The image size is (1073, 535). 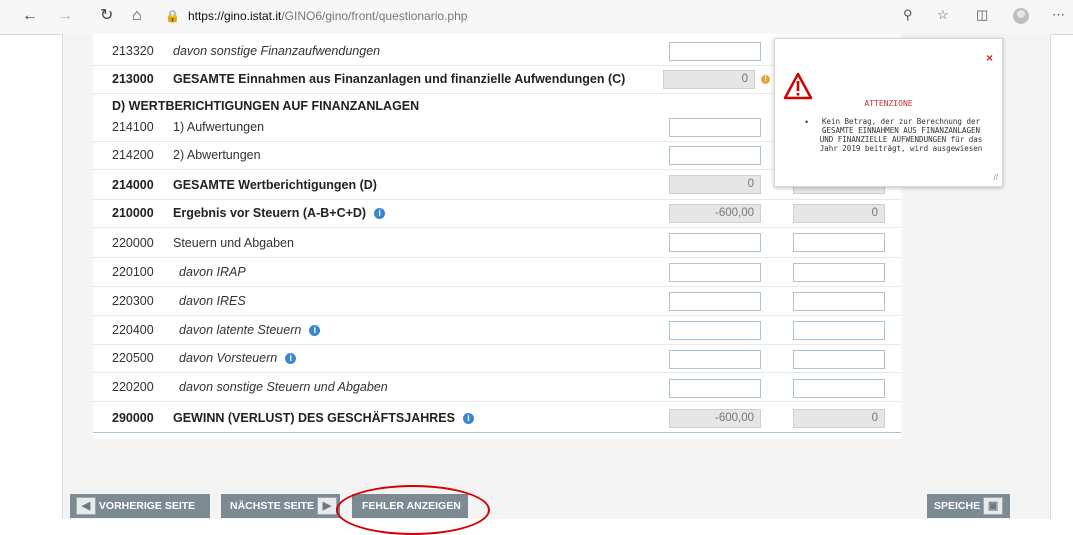 I want to click on row-code: 214000, so click(x=133, y=185).